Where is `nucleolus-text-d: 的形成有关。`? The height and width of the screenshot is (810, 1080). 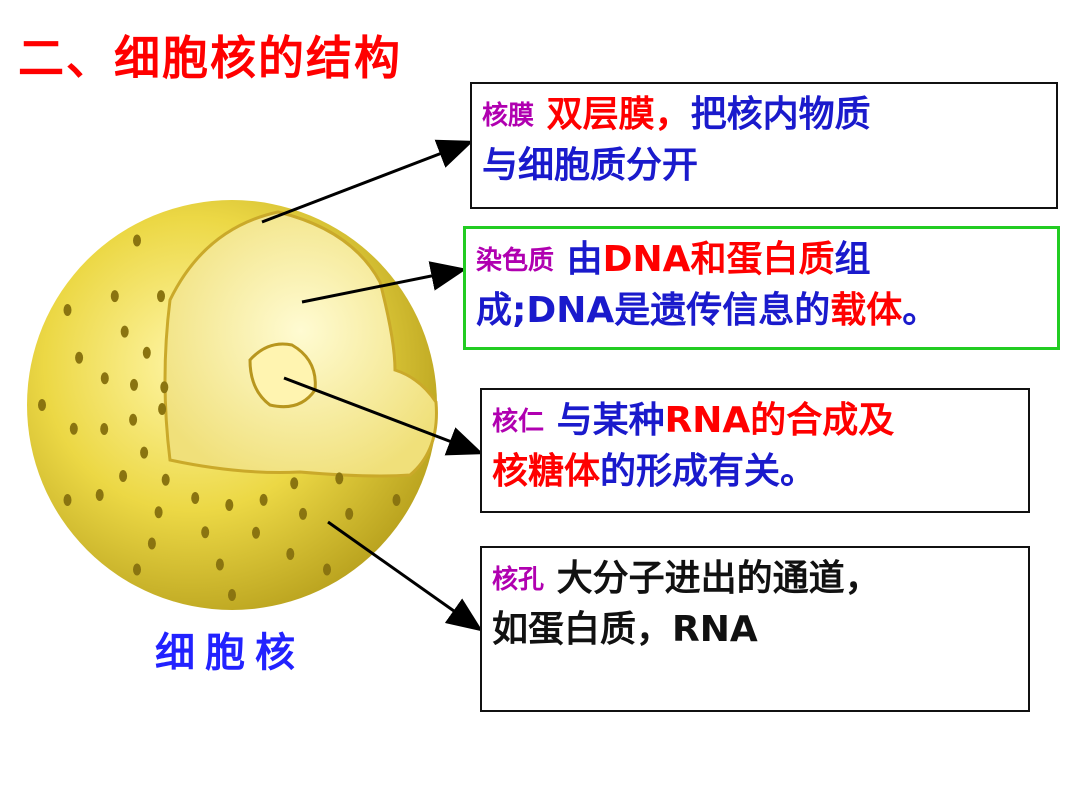
nucleolus-text-d: 的形成有关。 is located at coordinates (708, 471).